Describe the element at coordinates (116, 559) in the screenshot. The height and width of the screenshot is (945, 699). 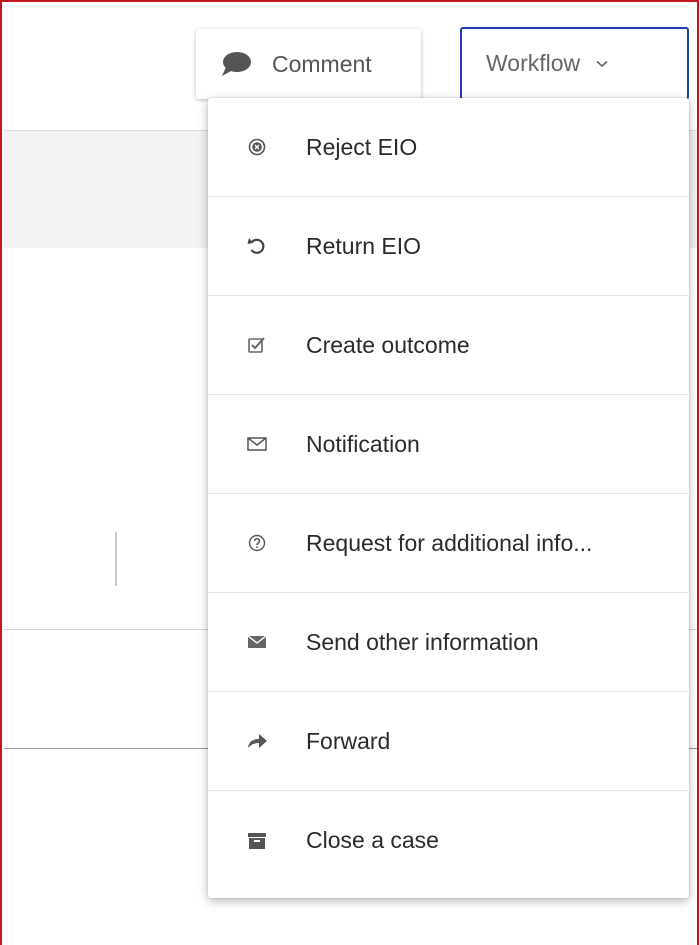
I see `background-divider-vertical` at that location.